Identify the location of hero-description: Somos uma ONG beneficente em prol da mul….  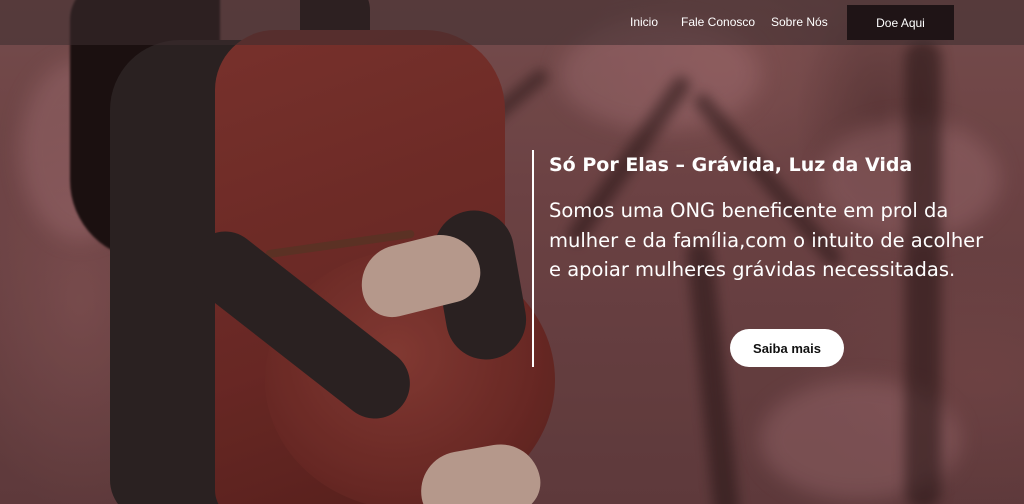
(766, 240).